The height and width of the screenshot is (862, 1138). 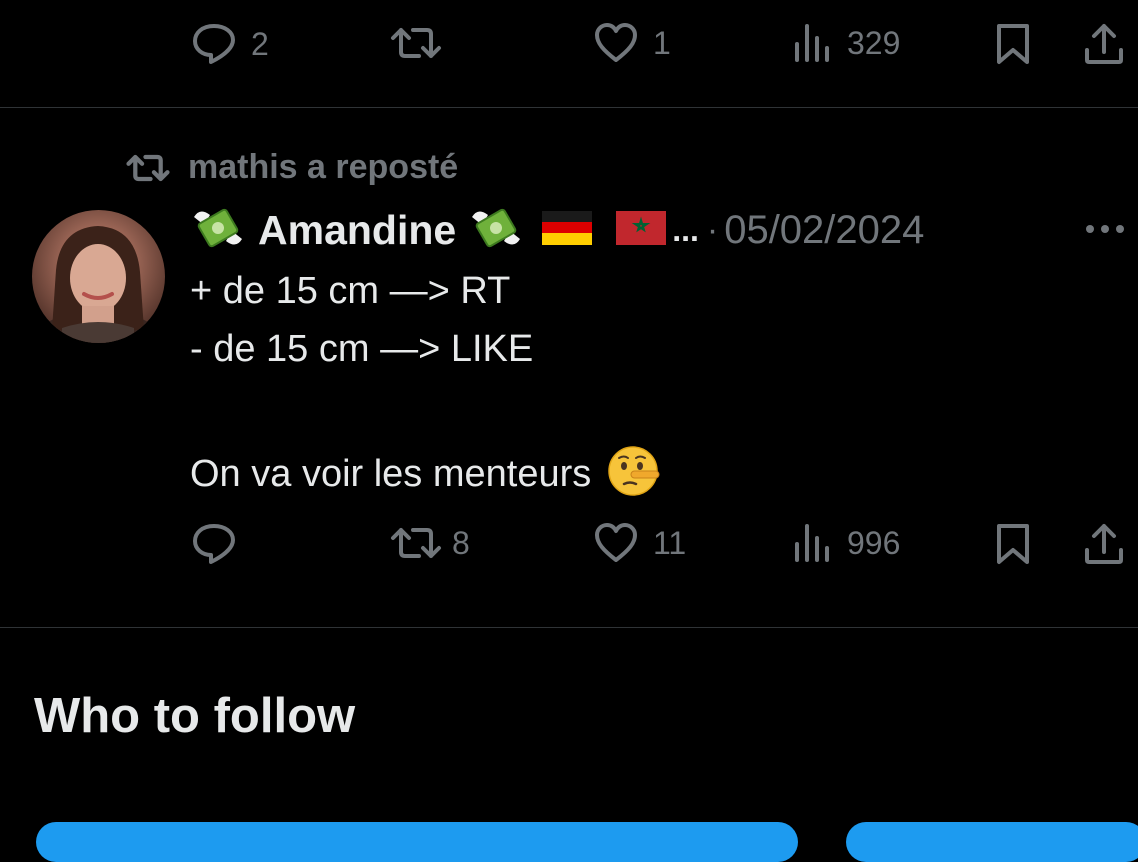 What do you see at coordinates (323, 167) in the screenshot?
I see `repost-label: mathis a reposté` at bounding box center [323, 167].